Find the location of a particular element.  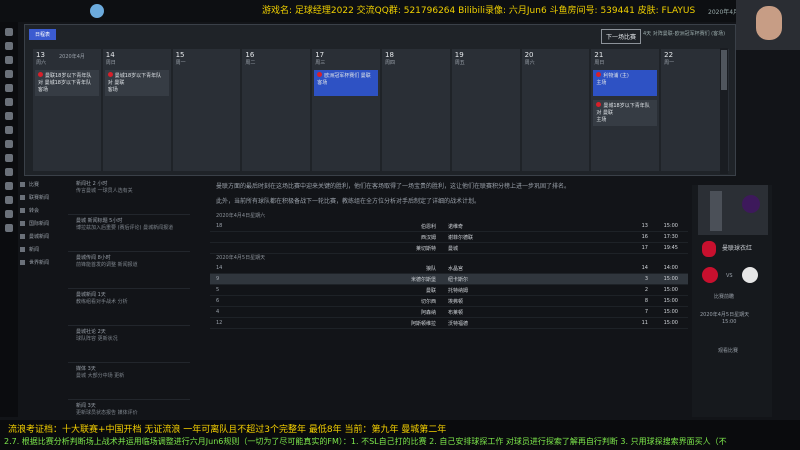

event-text: 曼城18岁以下青年队 对 曼联 is located at coordinates (134, 79).